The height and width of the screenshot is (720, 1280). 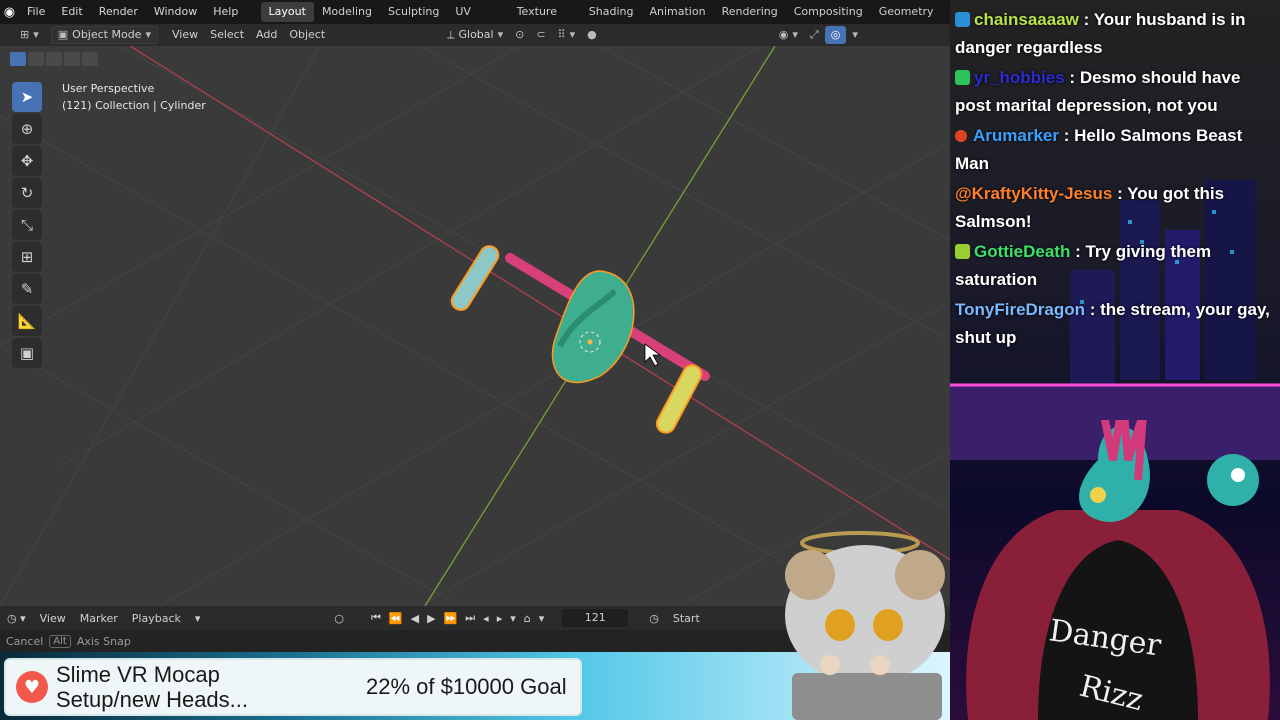 What do you see at coordinates (415, 618) in the screenshot?
I see `play-reverse-button: ◀` at bounding box center [415, 618].